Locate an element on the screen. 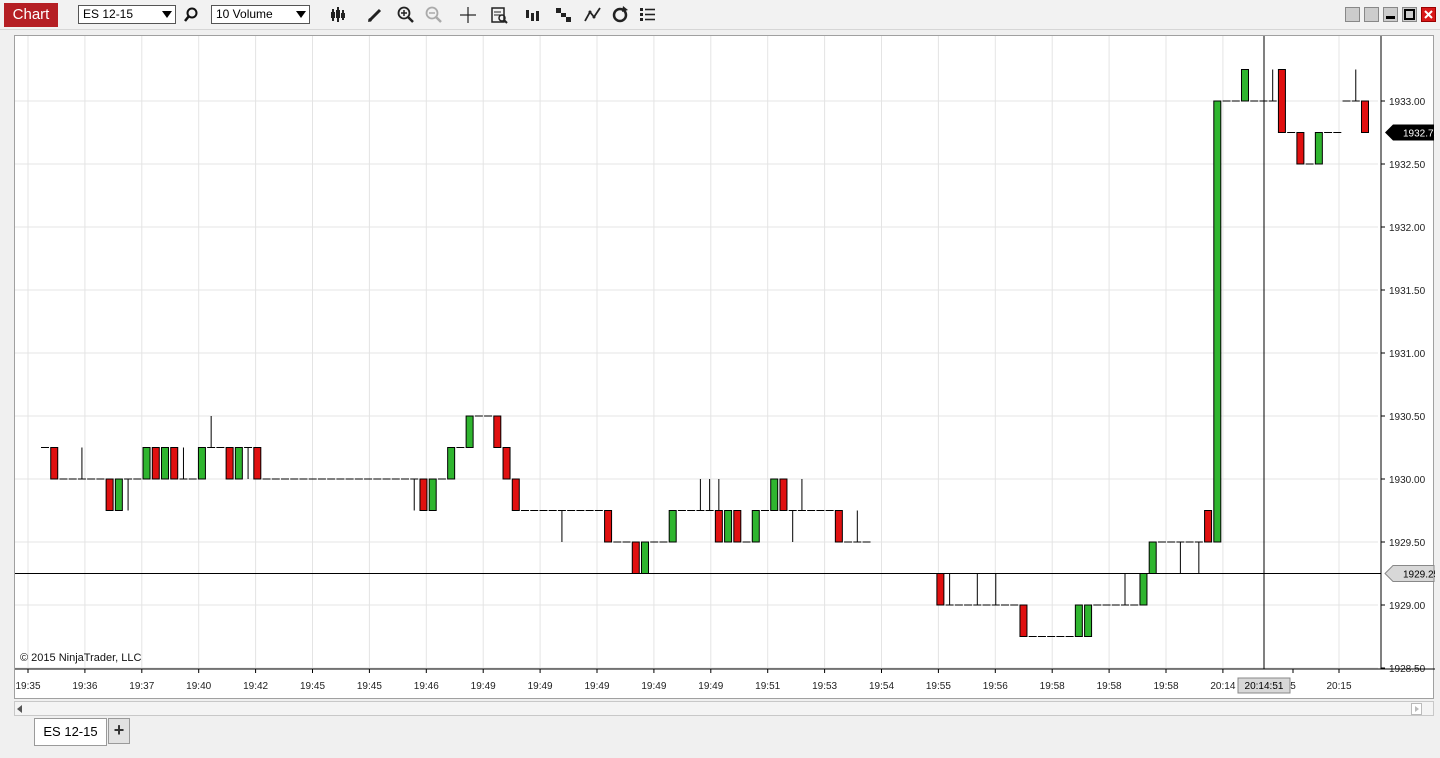  properties-icon is located at coordinates (648, 15).